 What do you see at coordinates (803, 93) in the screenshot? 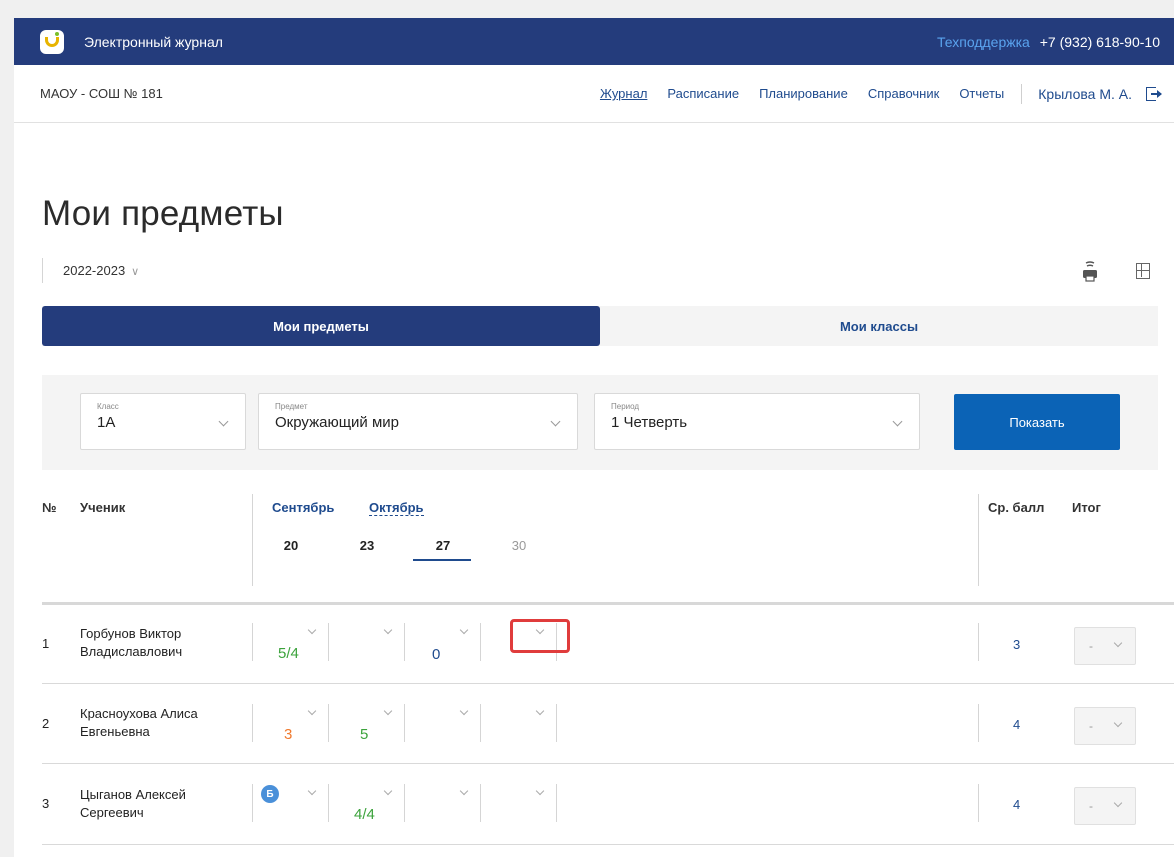
I see `nav-item-planning: Планирование` at bounding box center [803, 93].